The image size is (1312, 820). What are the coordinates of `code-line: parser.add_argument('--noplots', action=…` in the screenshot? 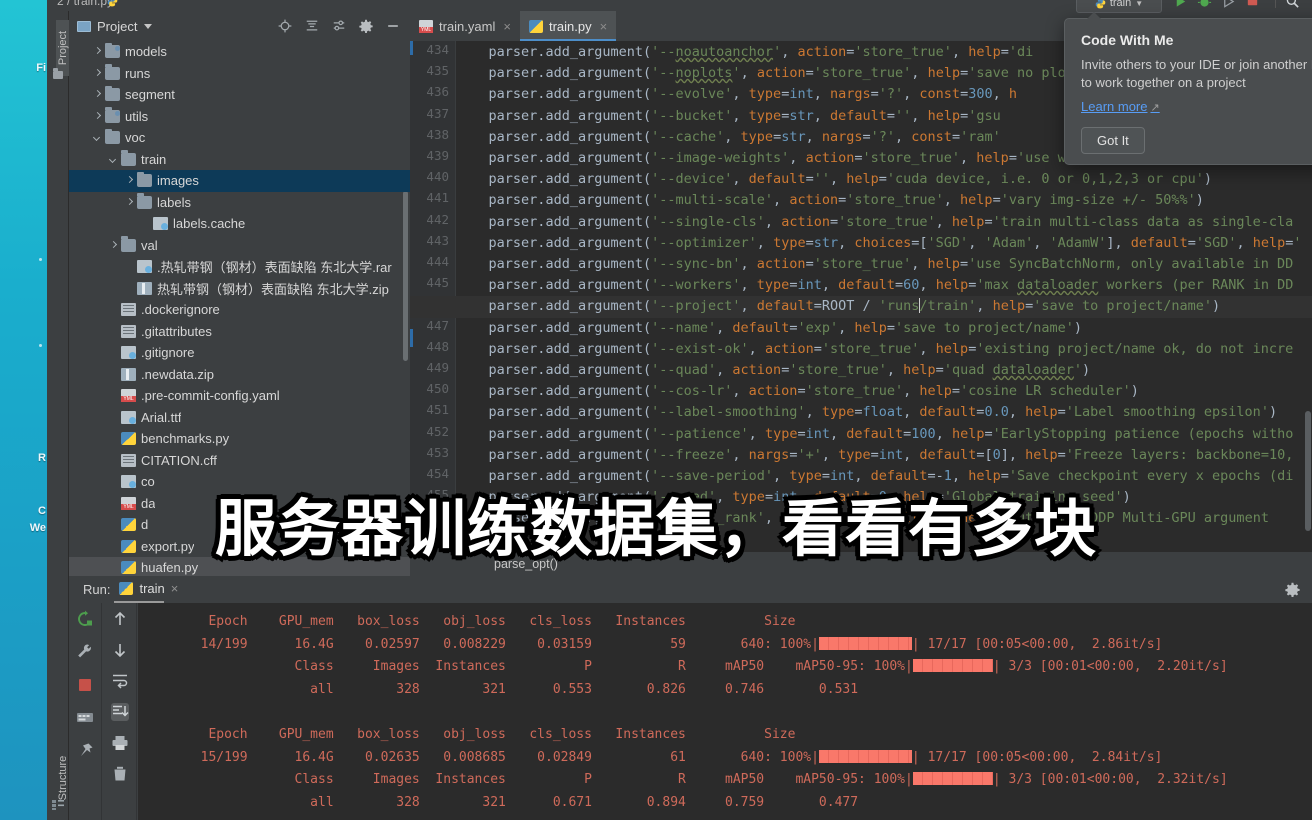 It's located at (797, 73).